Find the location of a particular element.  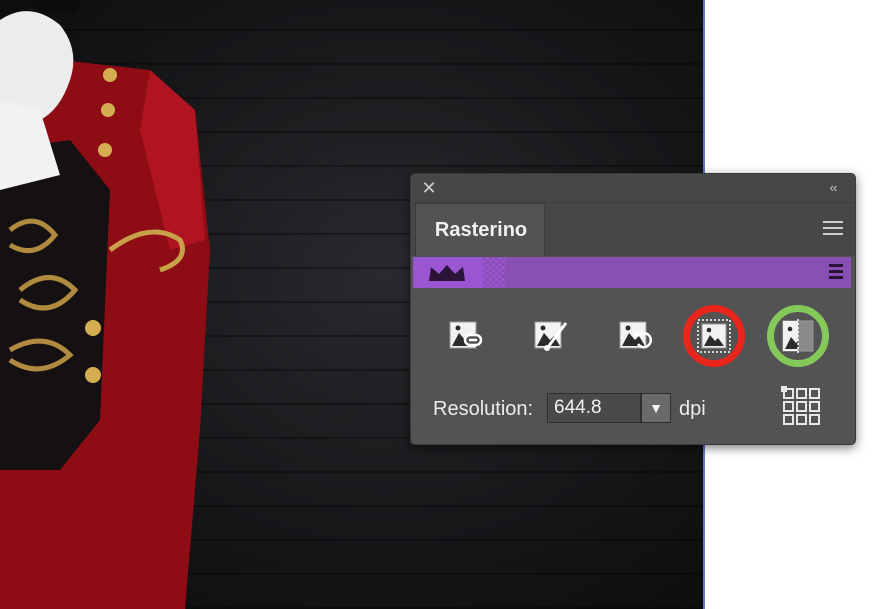

collapse-panel-icon: ‹‹ is located at coordinates (833, 188).